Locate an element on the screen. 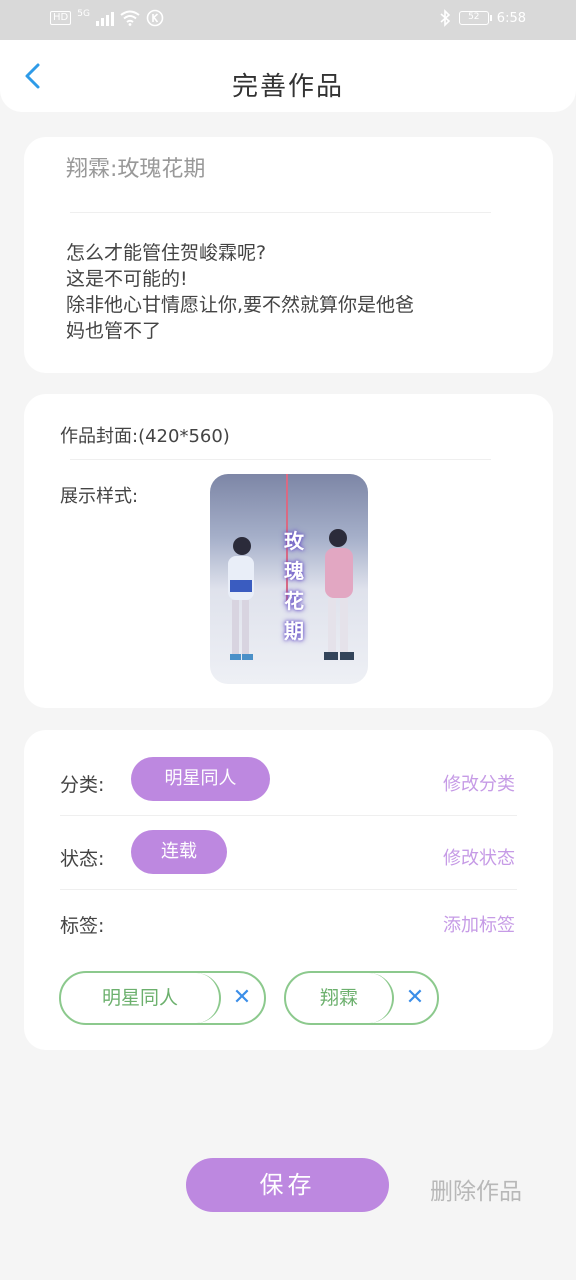 The height and width of the screenshot is (1280, 576). save-button: 保存 is located at coordinates (287, 1185).